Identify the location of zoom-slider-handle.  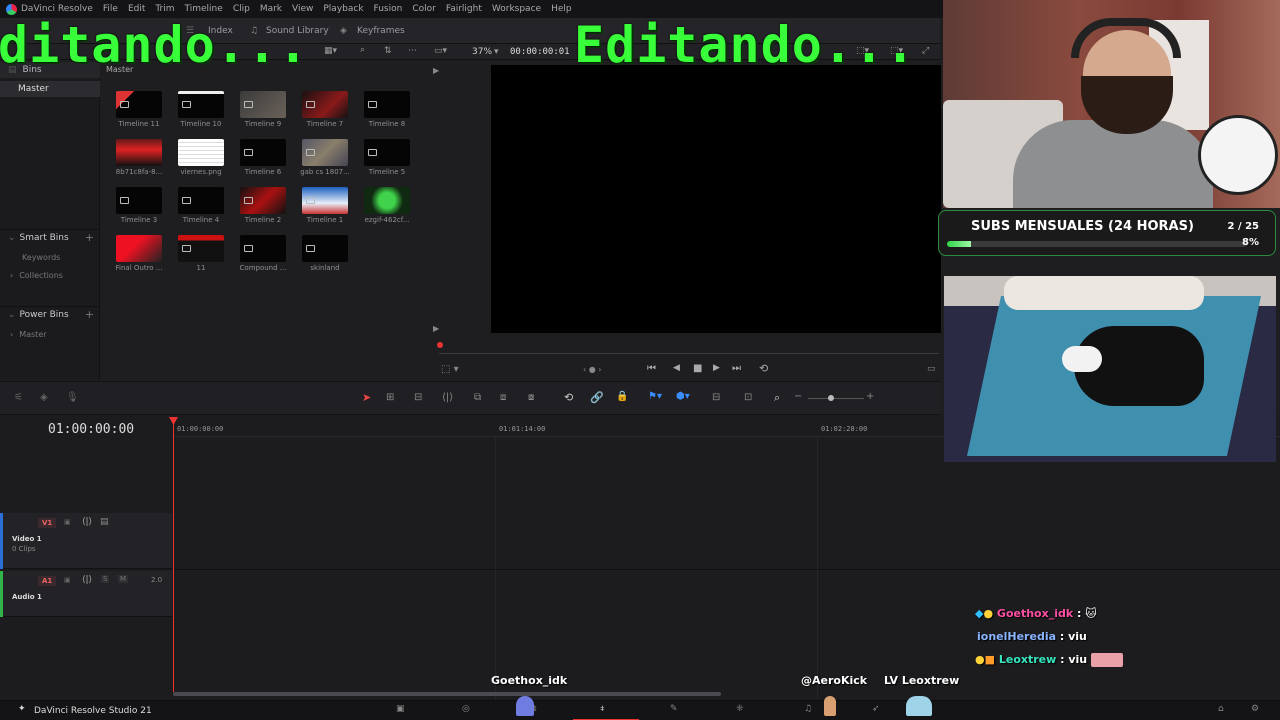
(831, 398).